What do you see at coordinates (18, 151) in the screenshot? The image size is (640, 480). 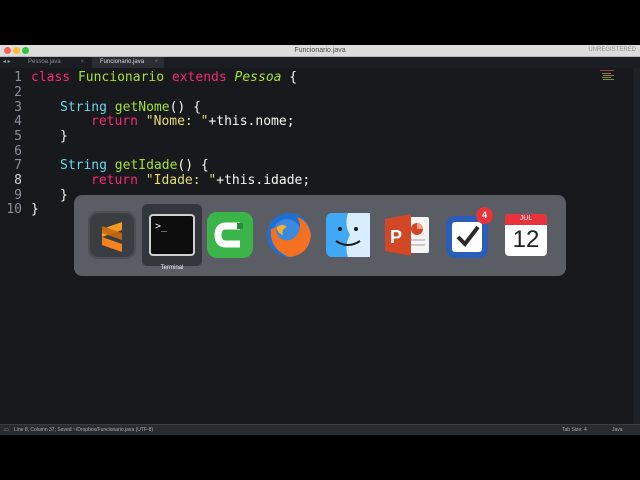 I see `line-number: 6` at bounding box center [18, 151].